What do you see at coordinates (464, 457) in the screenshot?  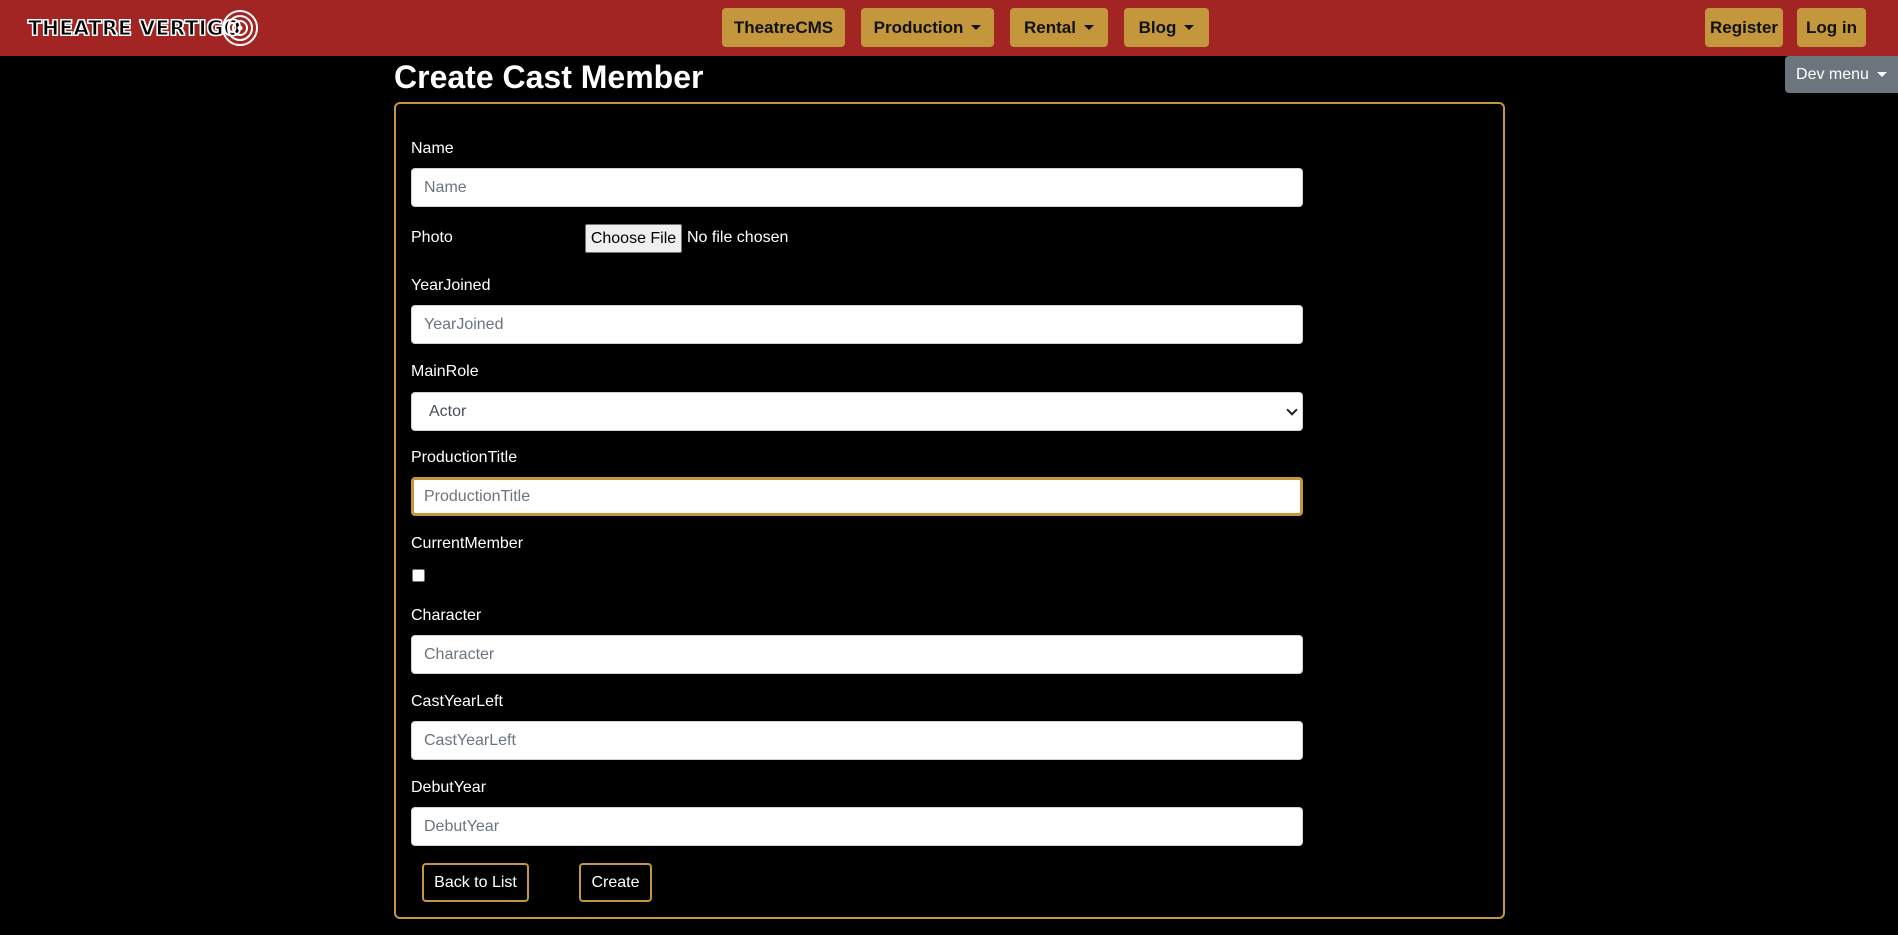 I see `production-title-label: ProductionTitle` at bounding box center [464, 457].